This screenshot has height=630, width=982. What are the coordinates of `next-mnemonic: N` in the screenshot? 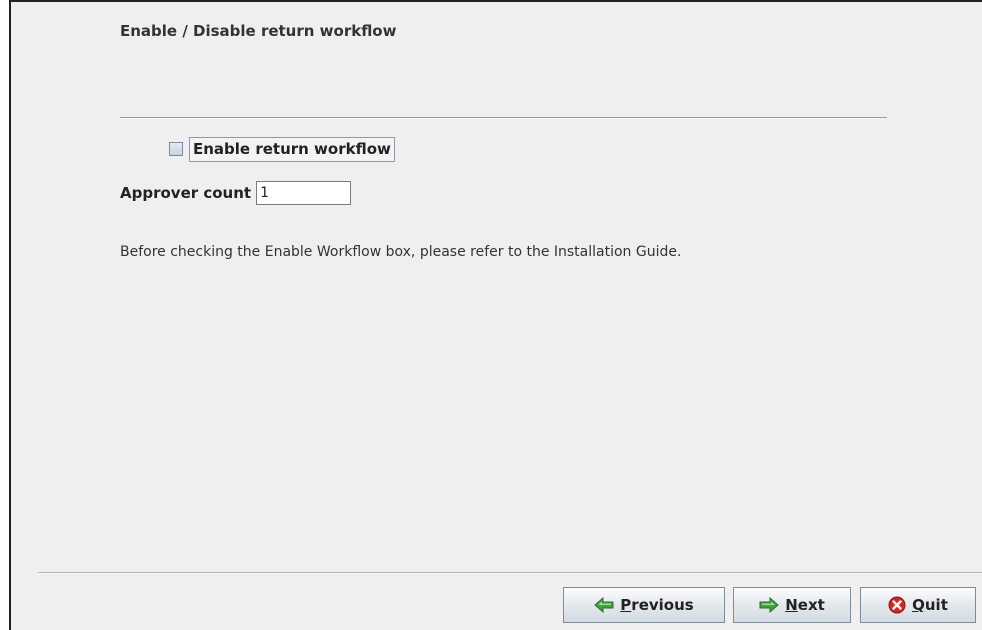 It's located at (791, 605).